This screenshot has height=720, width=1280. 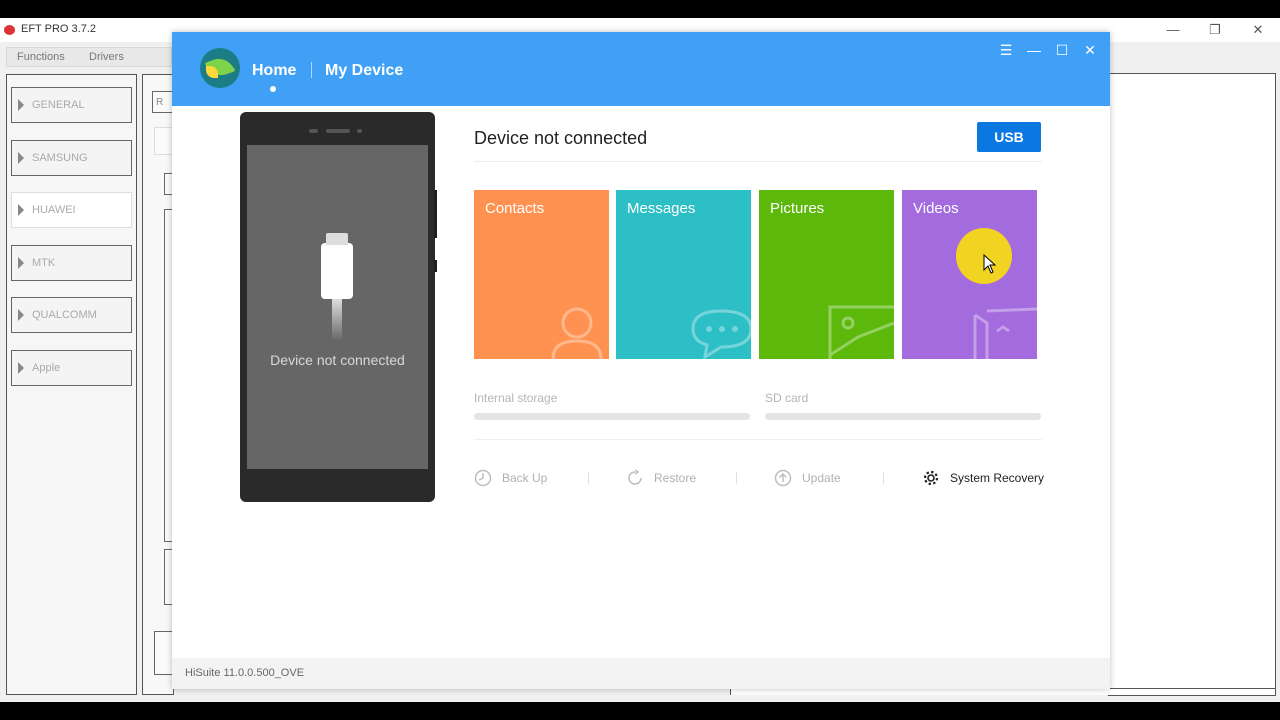 What do you see at coordinates (338, 131) in the screenshot?
I see `phone-speaker` at bounding box center [338, 131].